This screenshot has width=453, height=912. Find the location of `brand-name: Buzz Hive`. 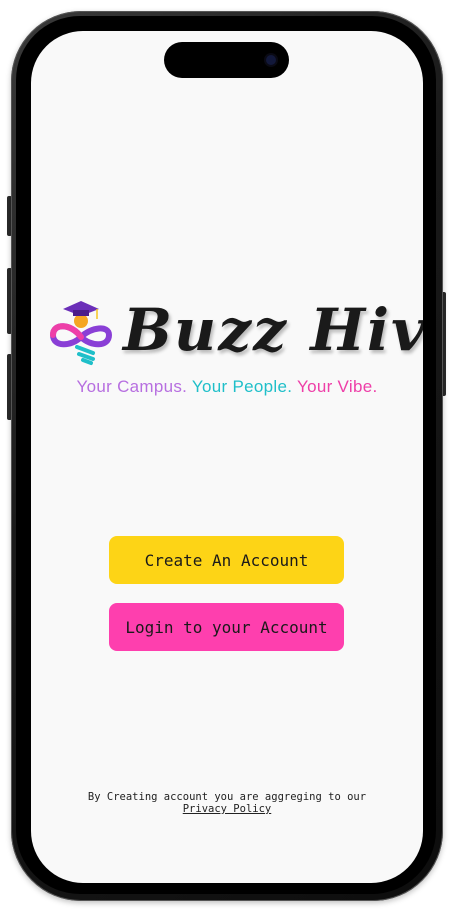

brand-name: Buzz Hive is located at coordinates (273, 330).